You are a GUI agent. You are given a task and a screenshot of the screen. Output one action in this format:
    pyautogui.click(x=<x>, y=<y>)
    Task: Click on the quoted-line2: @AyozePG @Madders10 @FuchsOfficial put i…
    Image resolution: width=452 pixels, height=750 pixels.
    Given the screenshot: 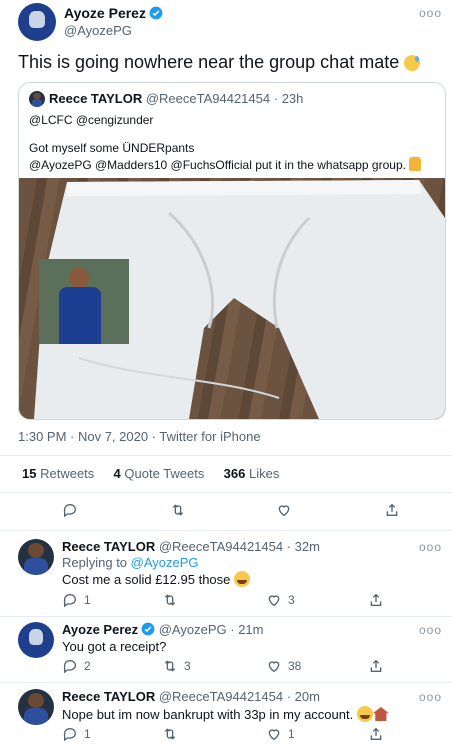 What is the action you would take?
    pyautogui.click(x=225, y=164)
    